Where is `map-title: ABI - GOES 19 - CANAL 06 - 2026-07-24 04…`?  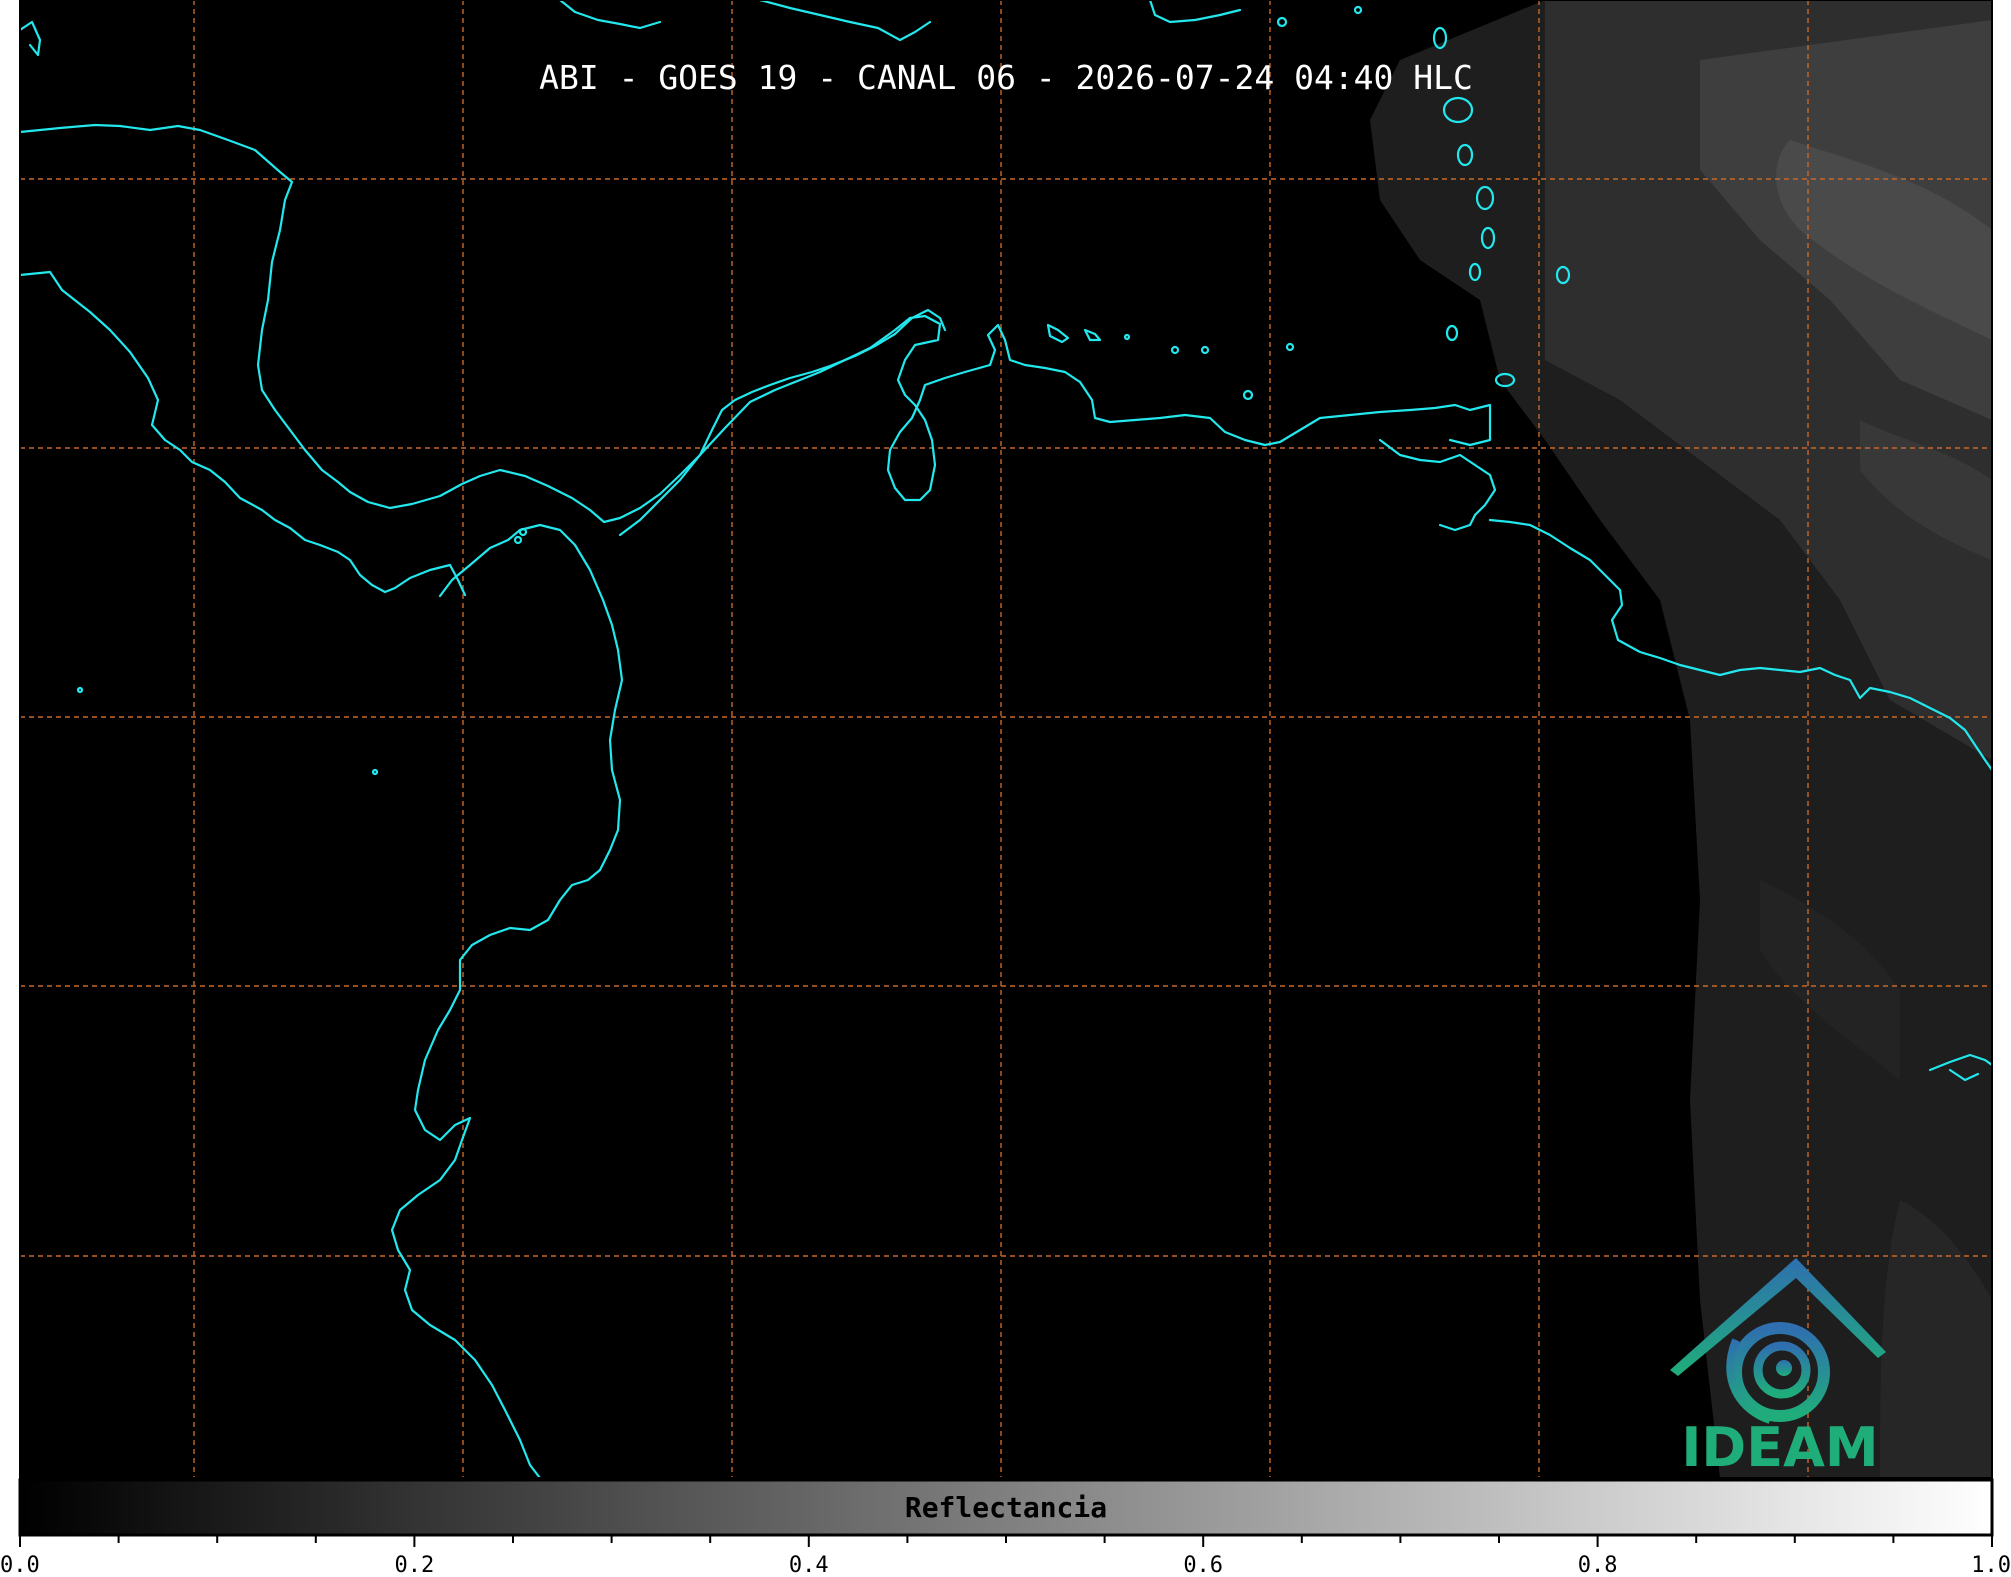 map-title: ABI - GOES 19 - CANAL 06 - 2026-07-24 04… is located at coordinates (1006, 77).